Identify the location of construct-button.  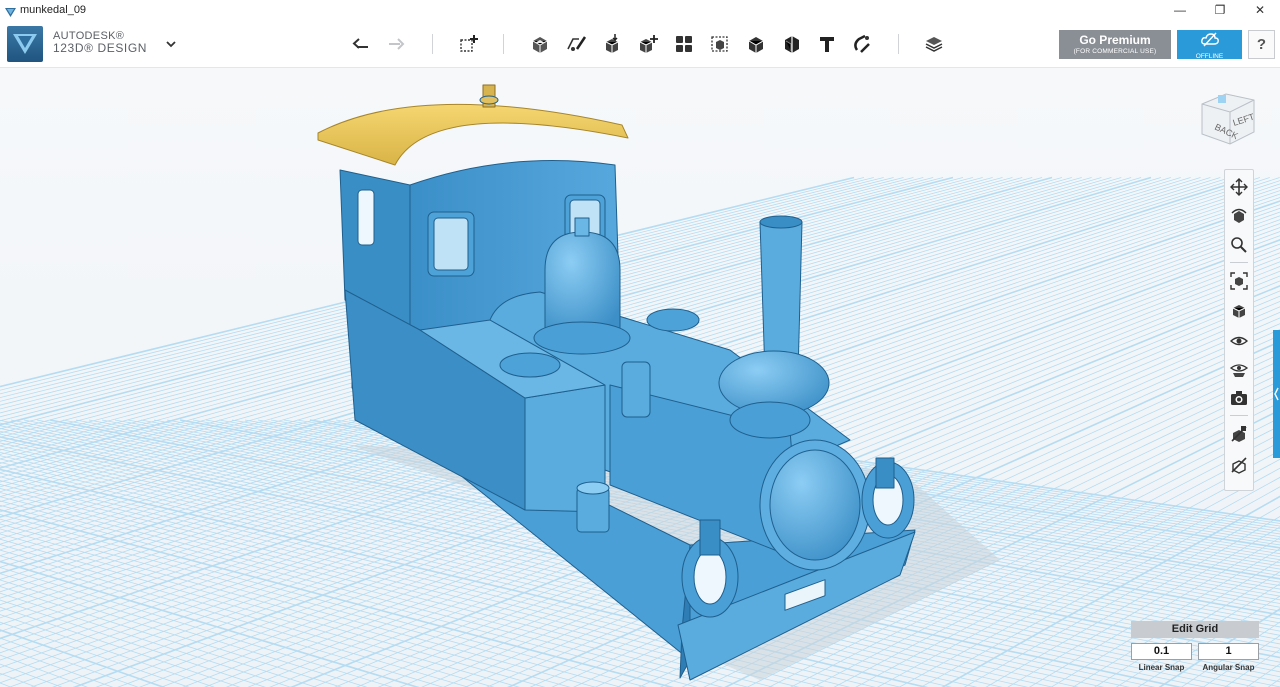
(576, 44).